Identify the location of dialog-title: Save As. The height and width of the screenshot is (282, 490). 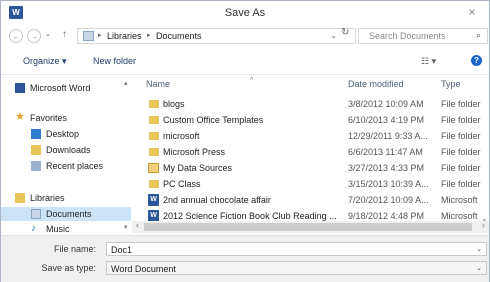
(245, 13).